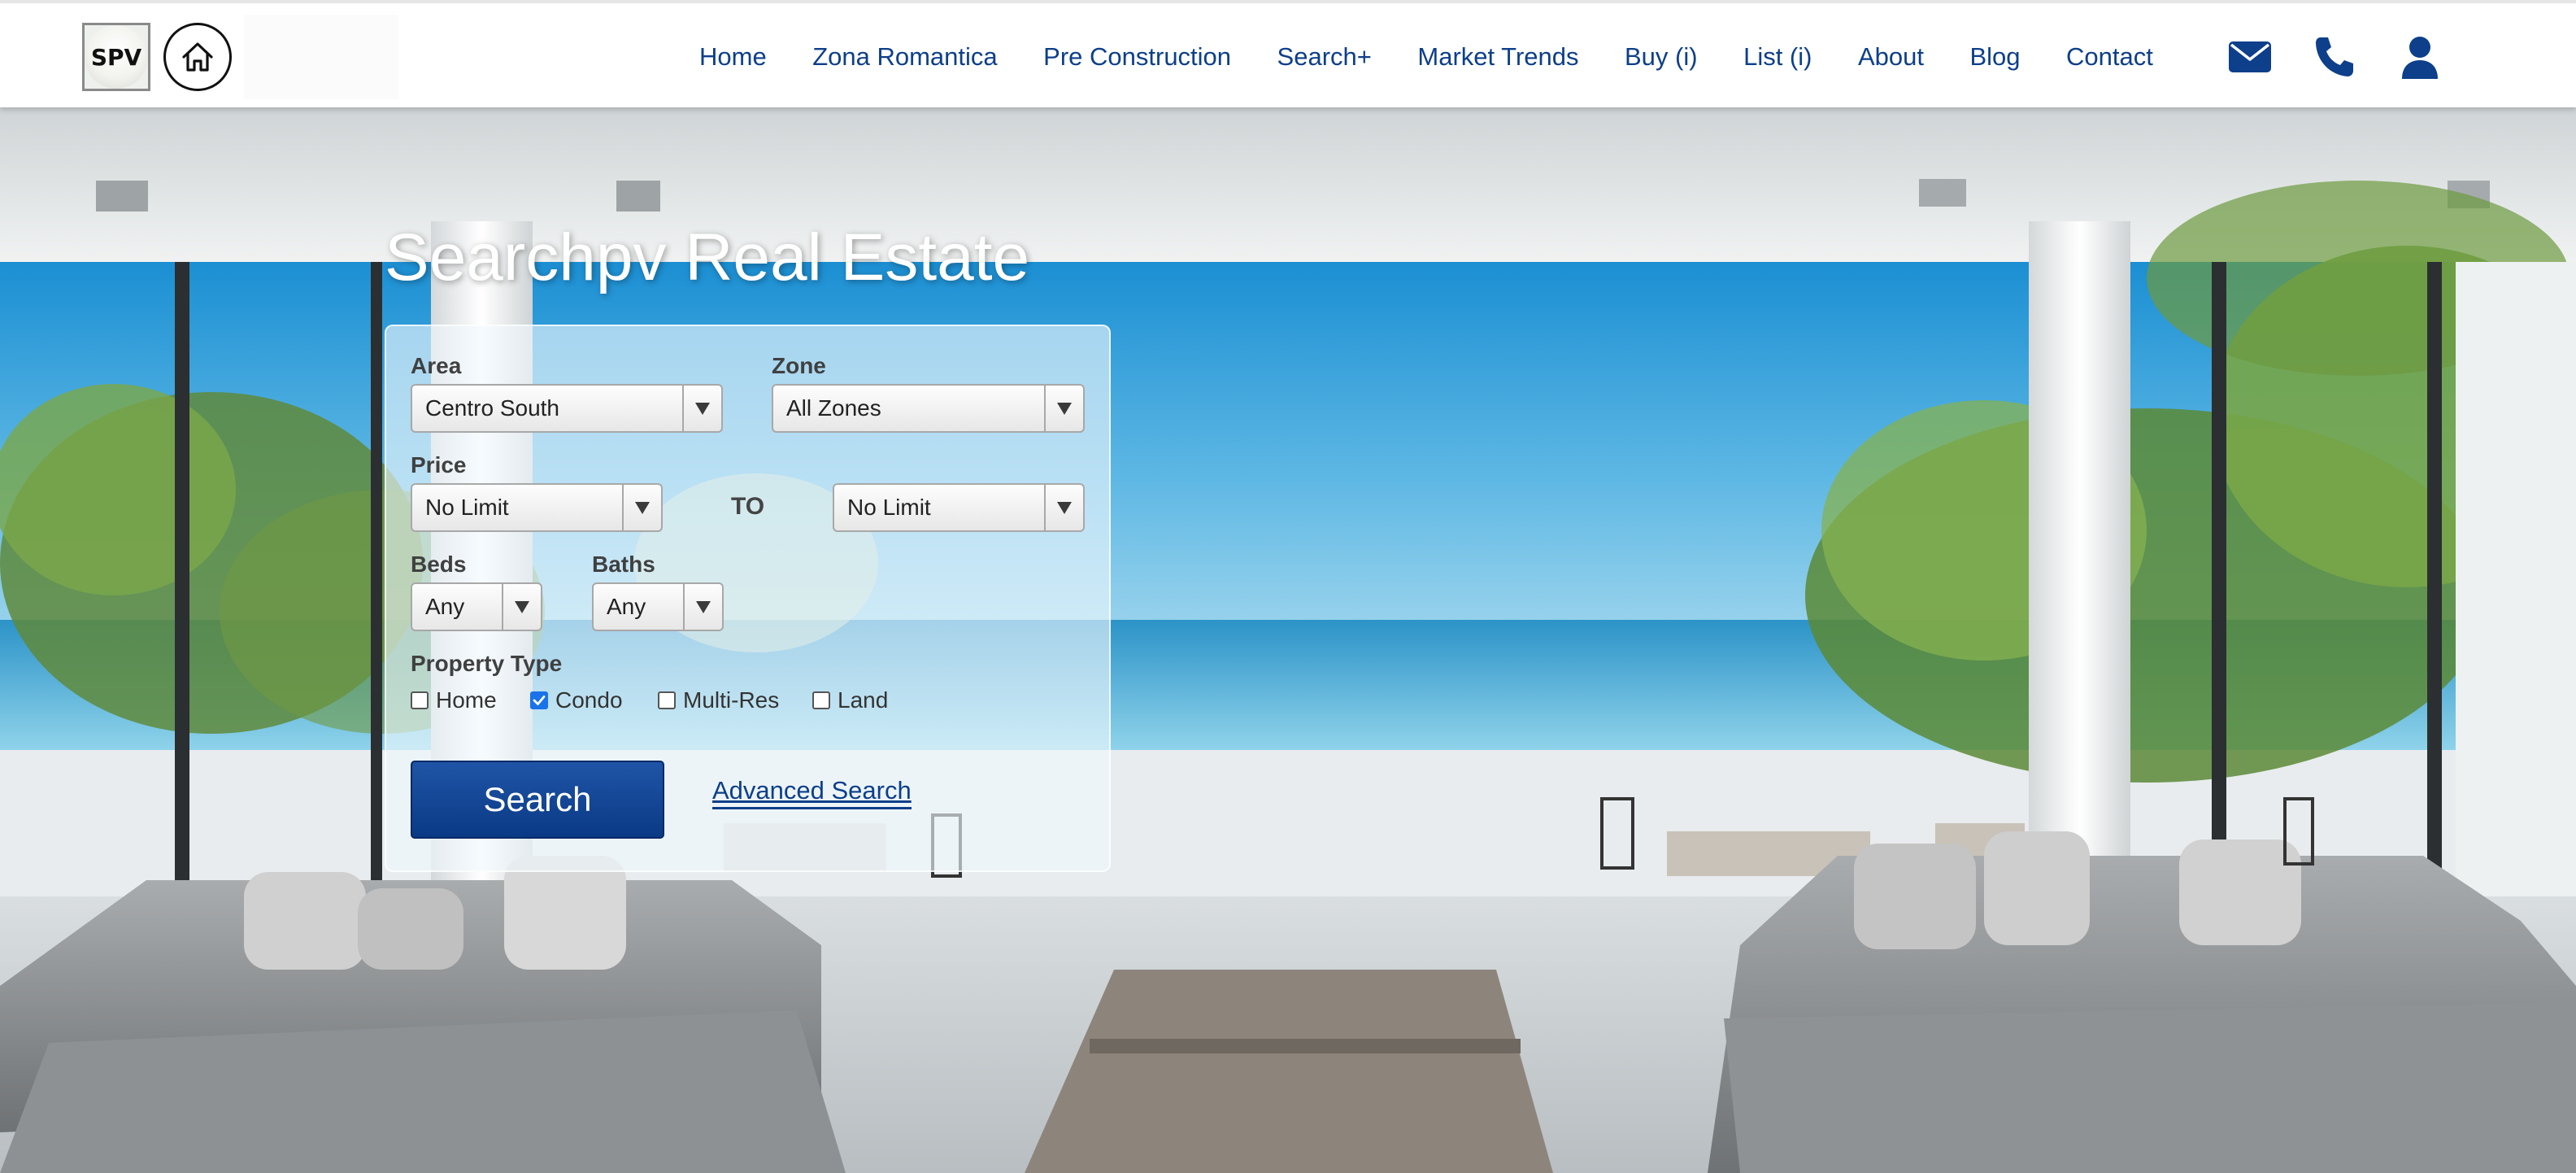 This screenshot has width=2576, height=1173. Describe the element at coordinates (748, 506) in the screenshot. I see `price-to-label: TO` at that location.